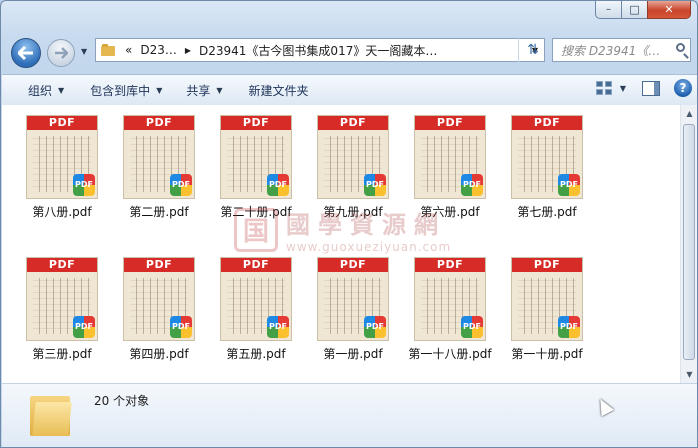  Describe the element at coordinates (159, 354) in the screenshot. I see `file-name: 第四册.pdf` at that location.